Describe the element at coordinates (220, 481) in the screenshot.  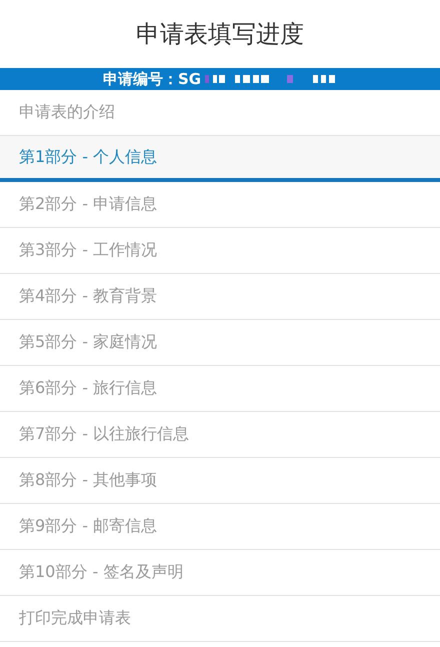
I see `section-item: 第8部分 - 其他事项` at that location.